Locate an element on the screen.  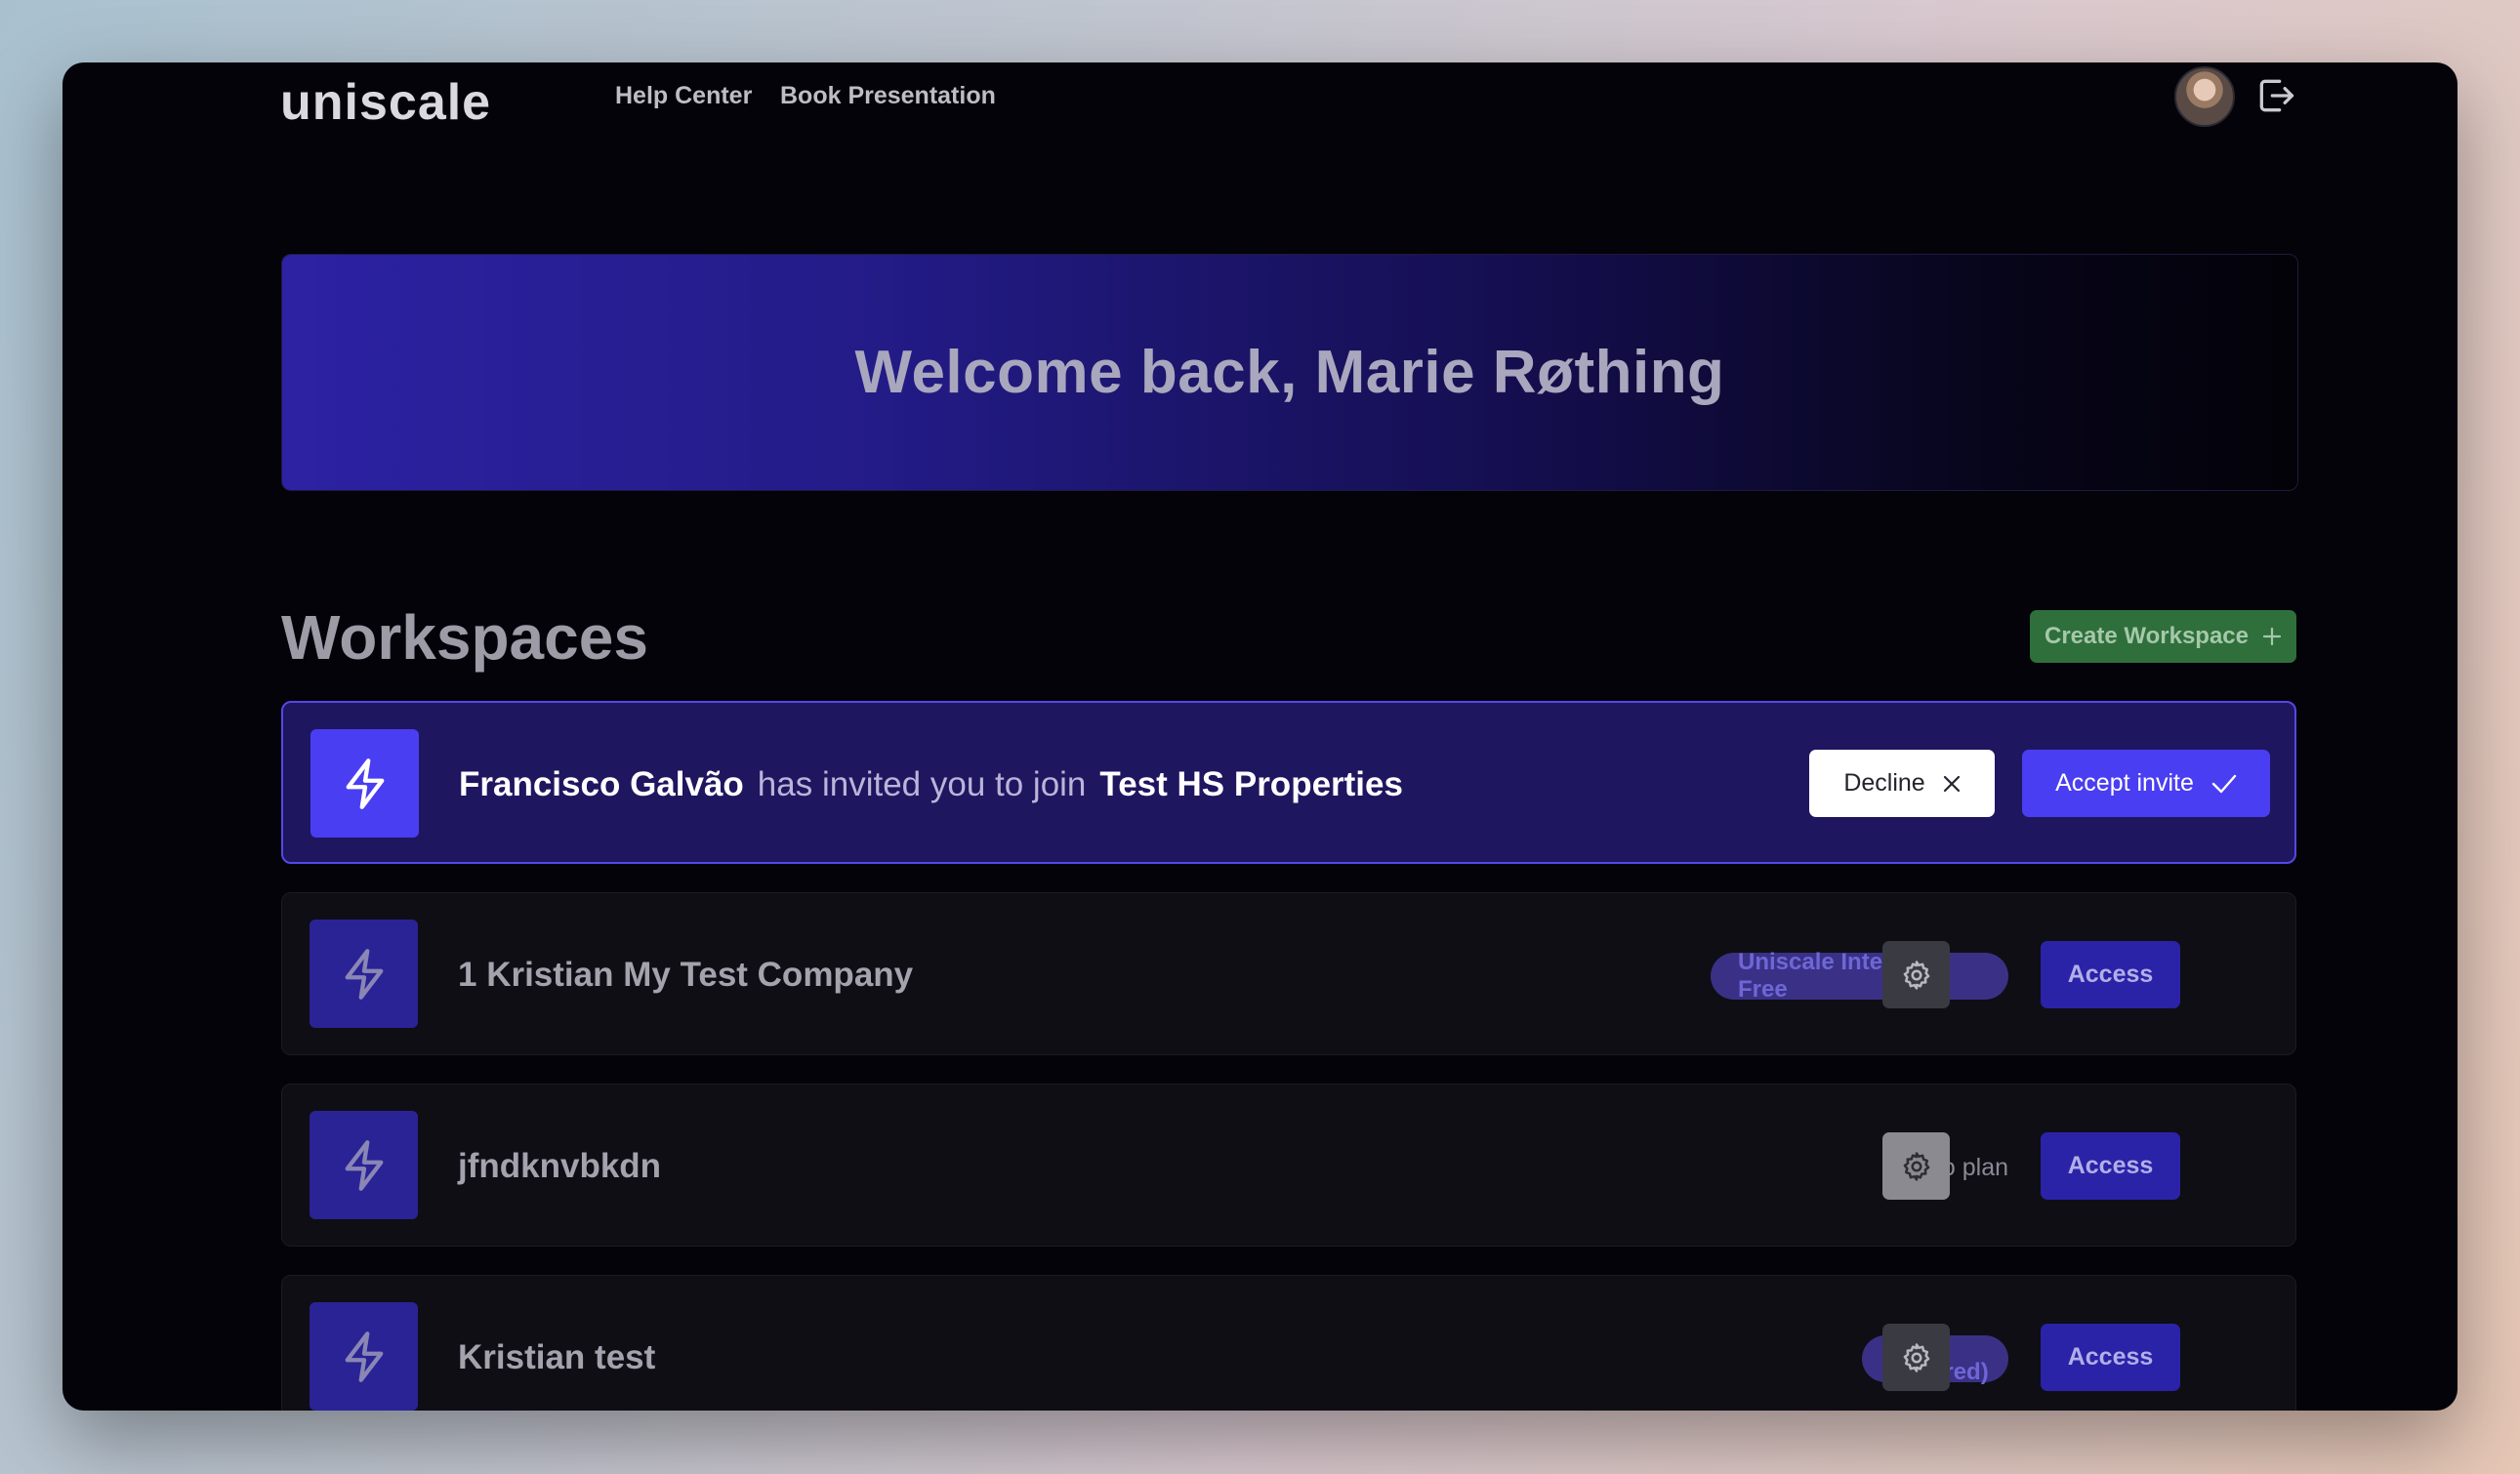
welcome-heading: Welcome back, Marie Røthing is located at coordinates (1289, 372).